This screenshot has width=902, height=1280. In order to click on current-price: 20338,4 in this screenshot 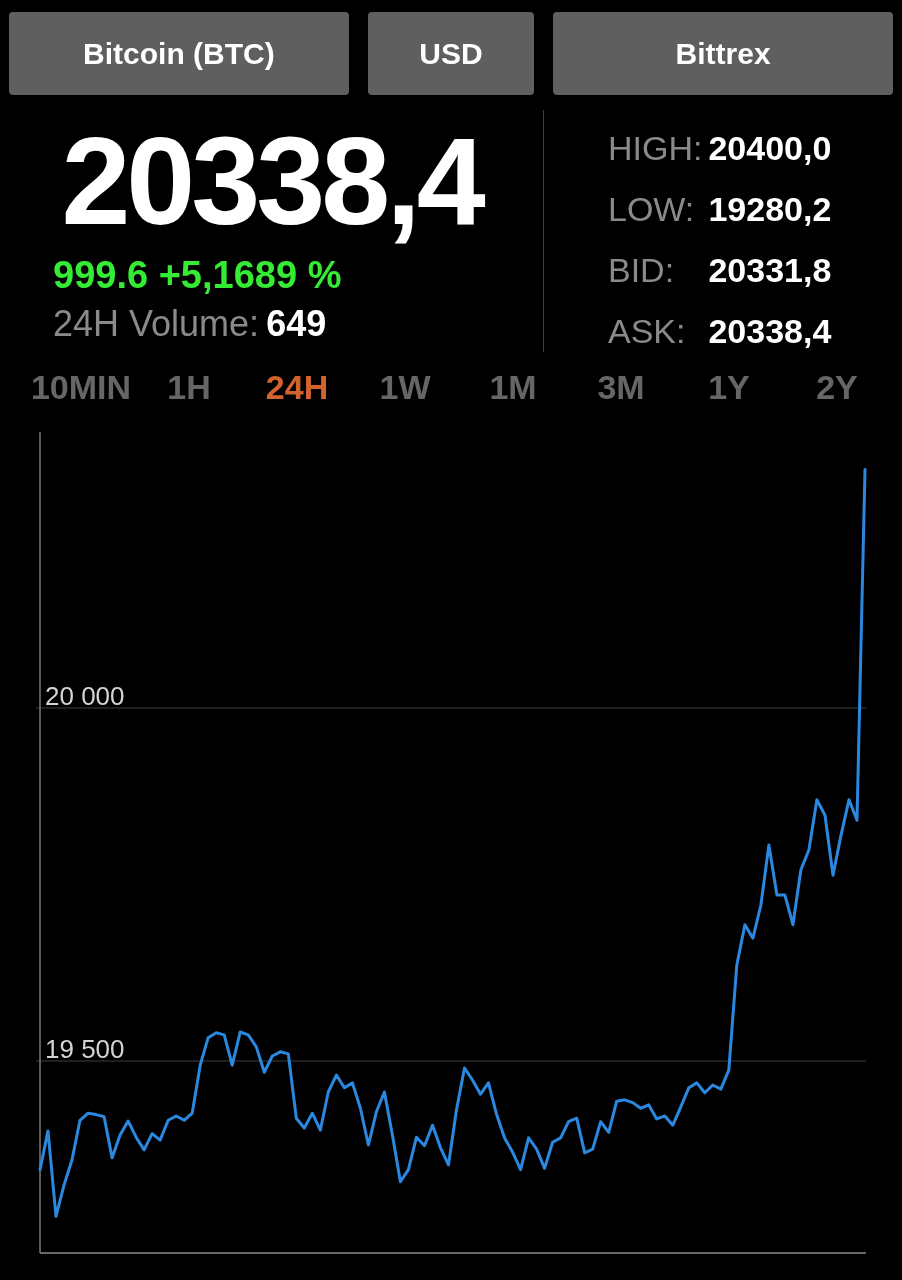, I will do `click(271, 181)`.